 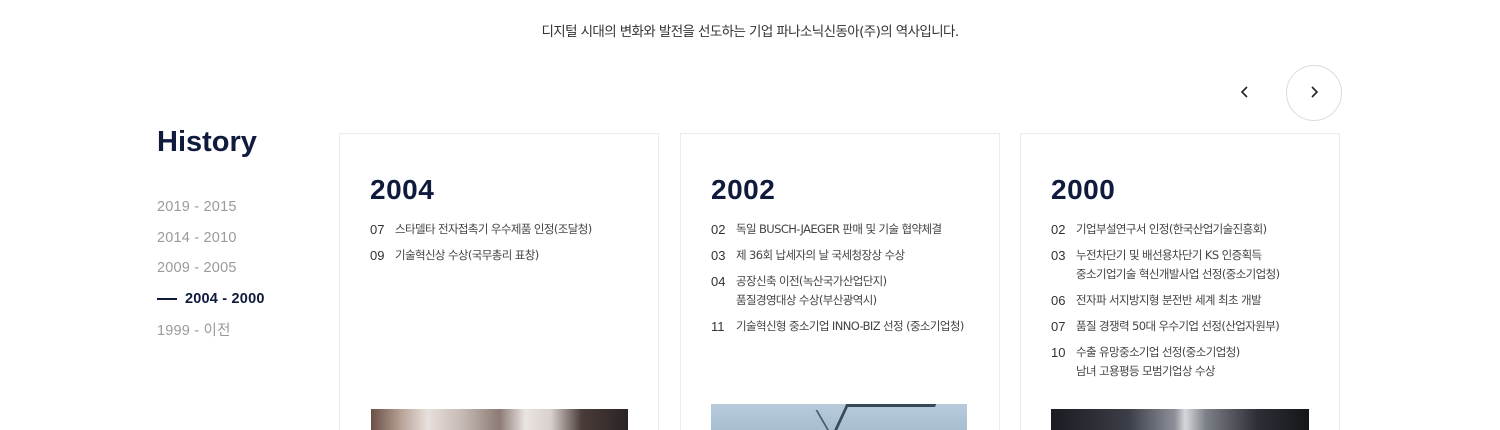 What do you see at coordinates (820, 255) in the screenshot?
I see `event-text: 제 36회 납세자의 날 국세청장상 수상` at bounding box center [820, 255].